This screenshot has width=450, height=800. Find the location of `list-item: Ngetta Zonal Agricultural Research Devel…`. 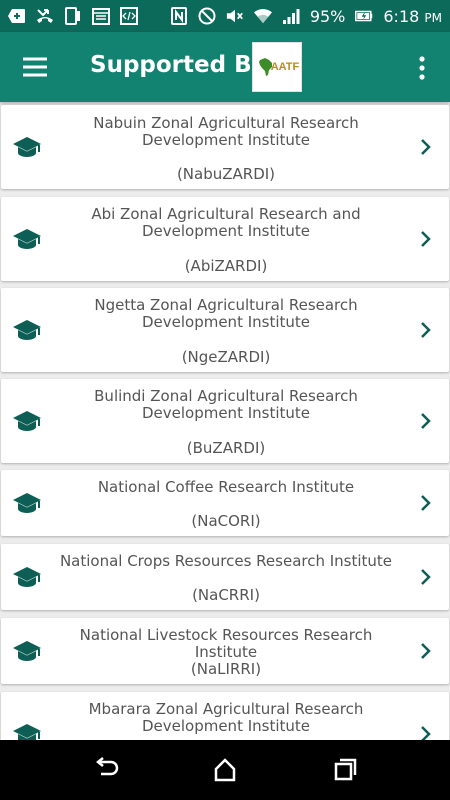

list-item: Ngetta Zonal Agricultural Research Devel… is located at coordinates (225, 330).